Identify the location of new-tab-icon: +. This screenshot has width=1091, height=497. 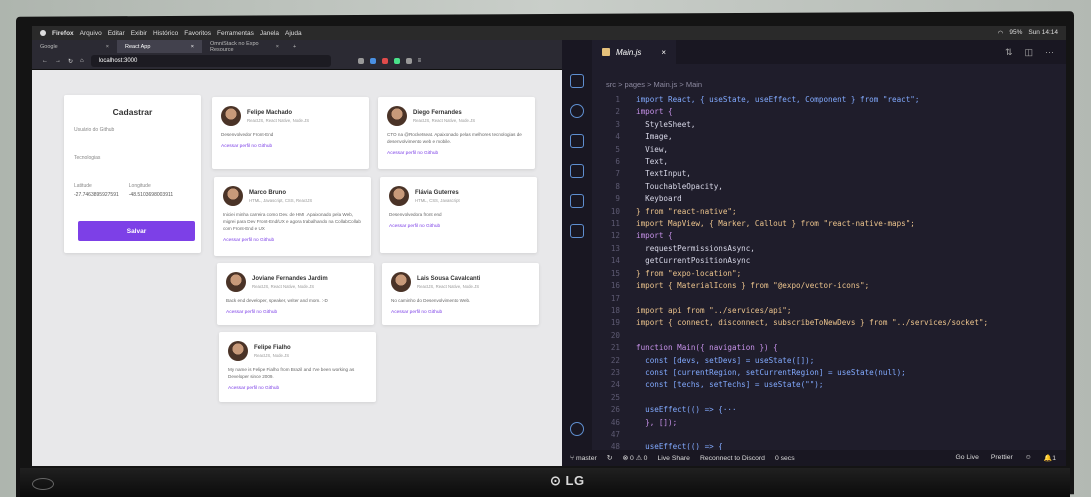
(294, 47).